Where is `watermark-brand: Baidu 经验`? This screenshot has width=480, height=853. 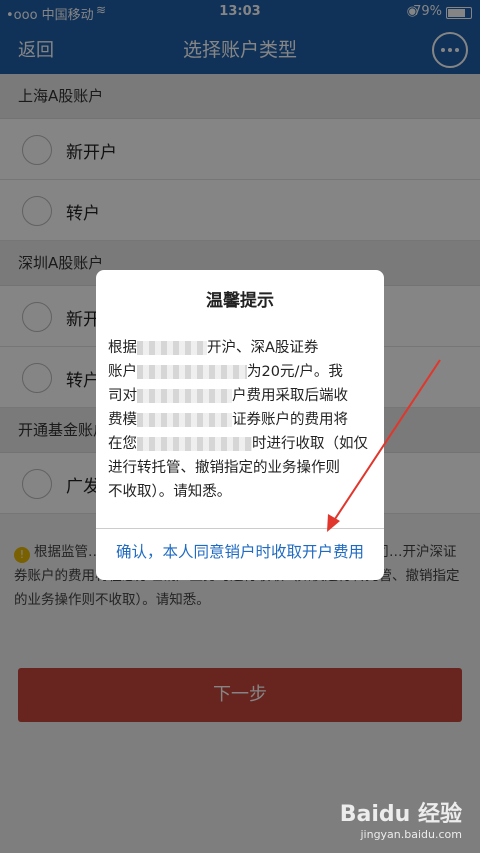
watermark-brand: Baidu 经验 is located at coordinates (400, 814).